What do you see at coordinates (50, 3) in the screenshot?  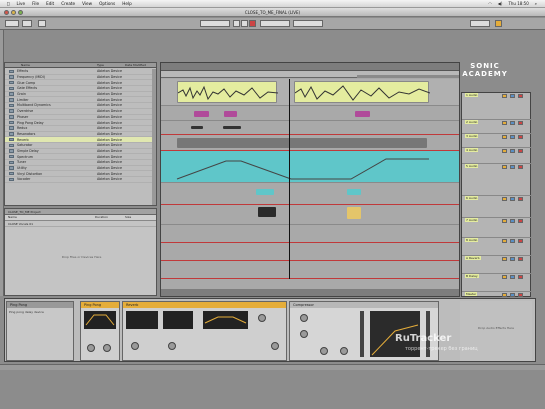 I see `menu-edit: Edit` at bounding box center [50, 3].